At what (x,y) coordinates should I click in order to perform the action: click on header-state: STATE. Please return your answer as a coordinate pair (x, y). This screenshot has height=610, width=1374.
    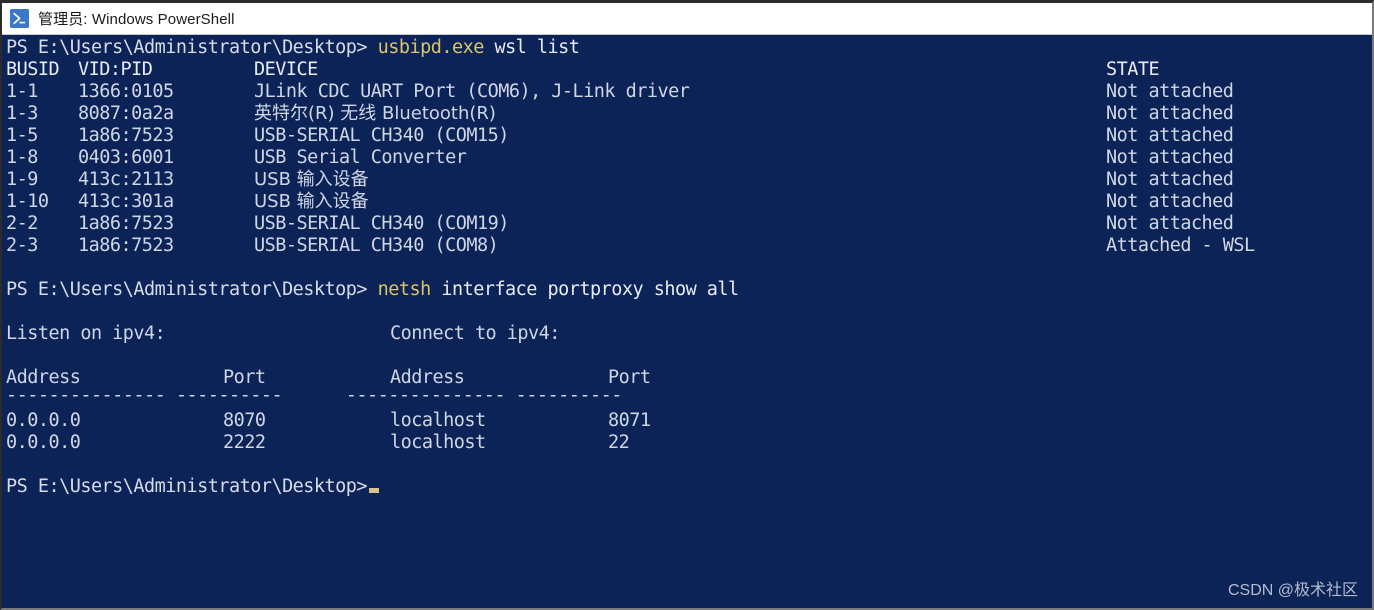
    Looking at the image, I should click on (1133, 69).